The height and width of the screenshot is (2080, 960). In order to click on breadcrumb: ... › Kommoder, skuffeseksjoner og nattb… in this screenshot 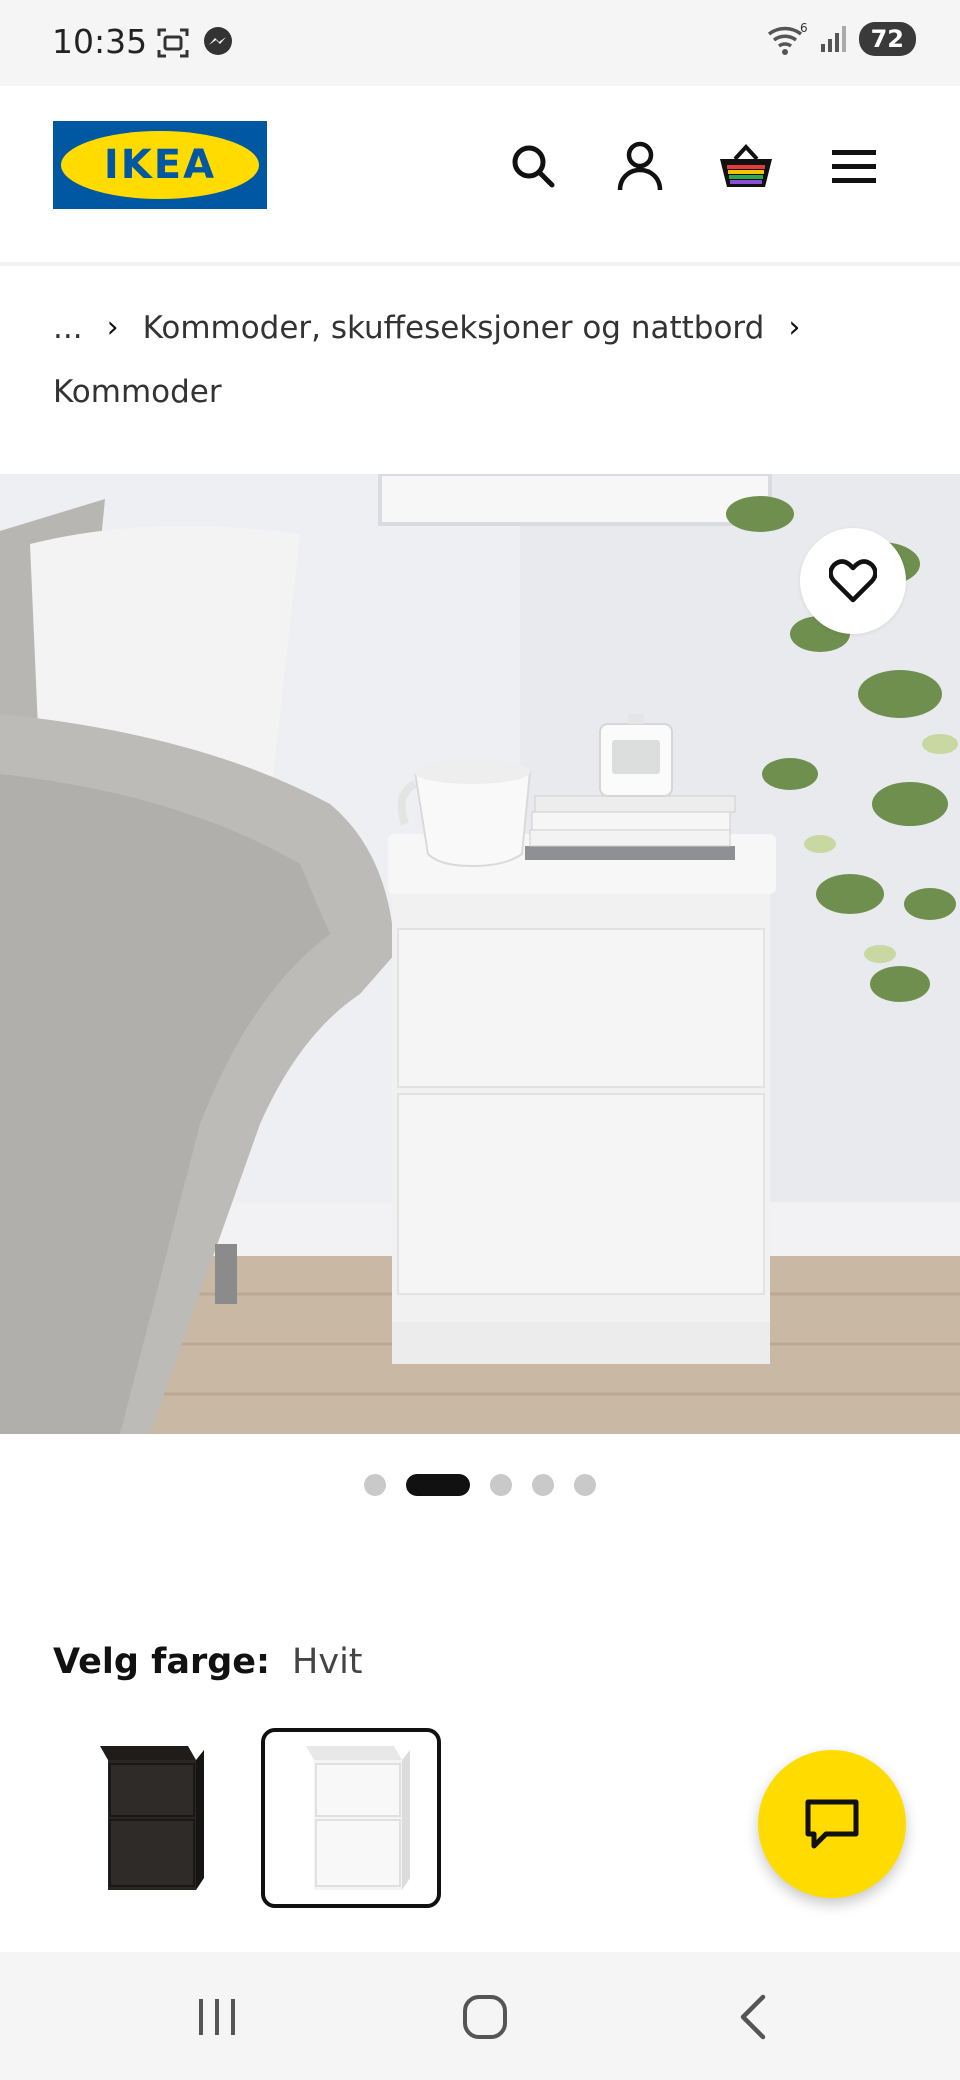, I will do `click(483, 360)`.